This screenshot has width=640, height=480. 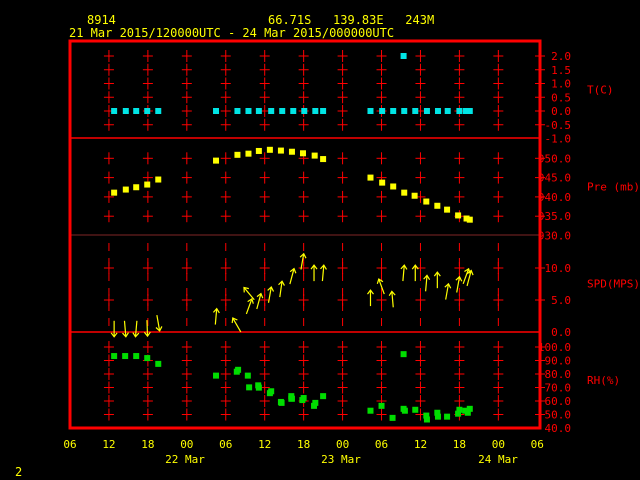 What do you see at coordinates (558, 415) in the screenshot?
I see `y-tick-label: 50.0` at bounding box center [558, 415].